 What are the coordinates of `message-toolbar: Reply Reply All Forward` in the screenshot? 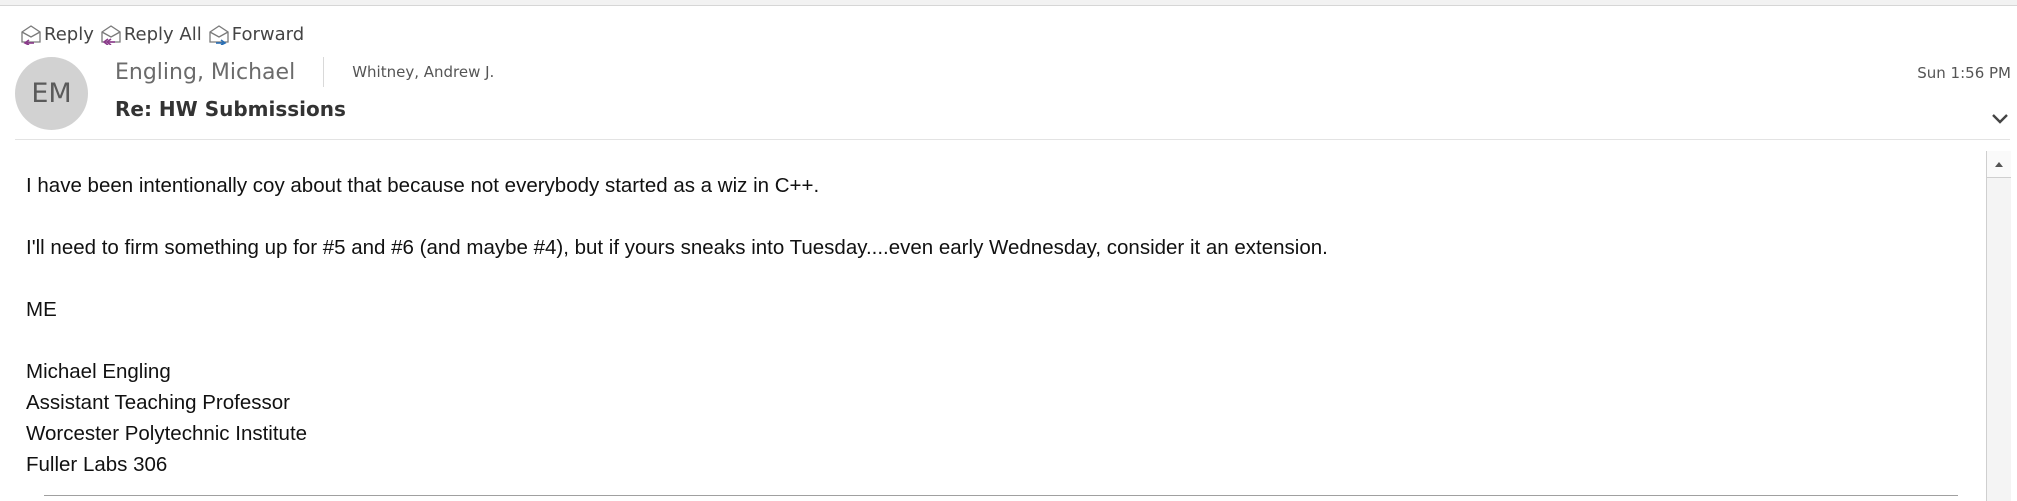 It's located at (162, 34).